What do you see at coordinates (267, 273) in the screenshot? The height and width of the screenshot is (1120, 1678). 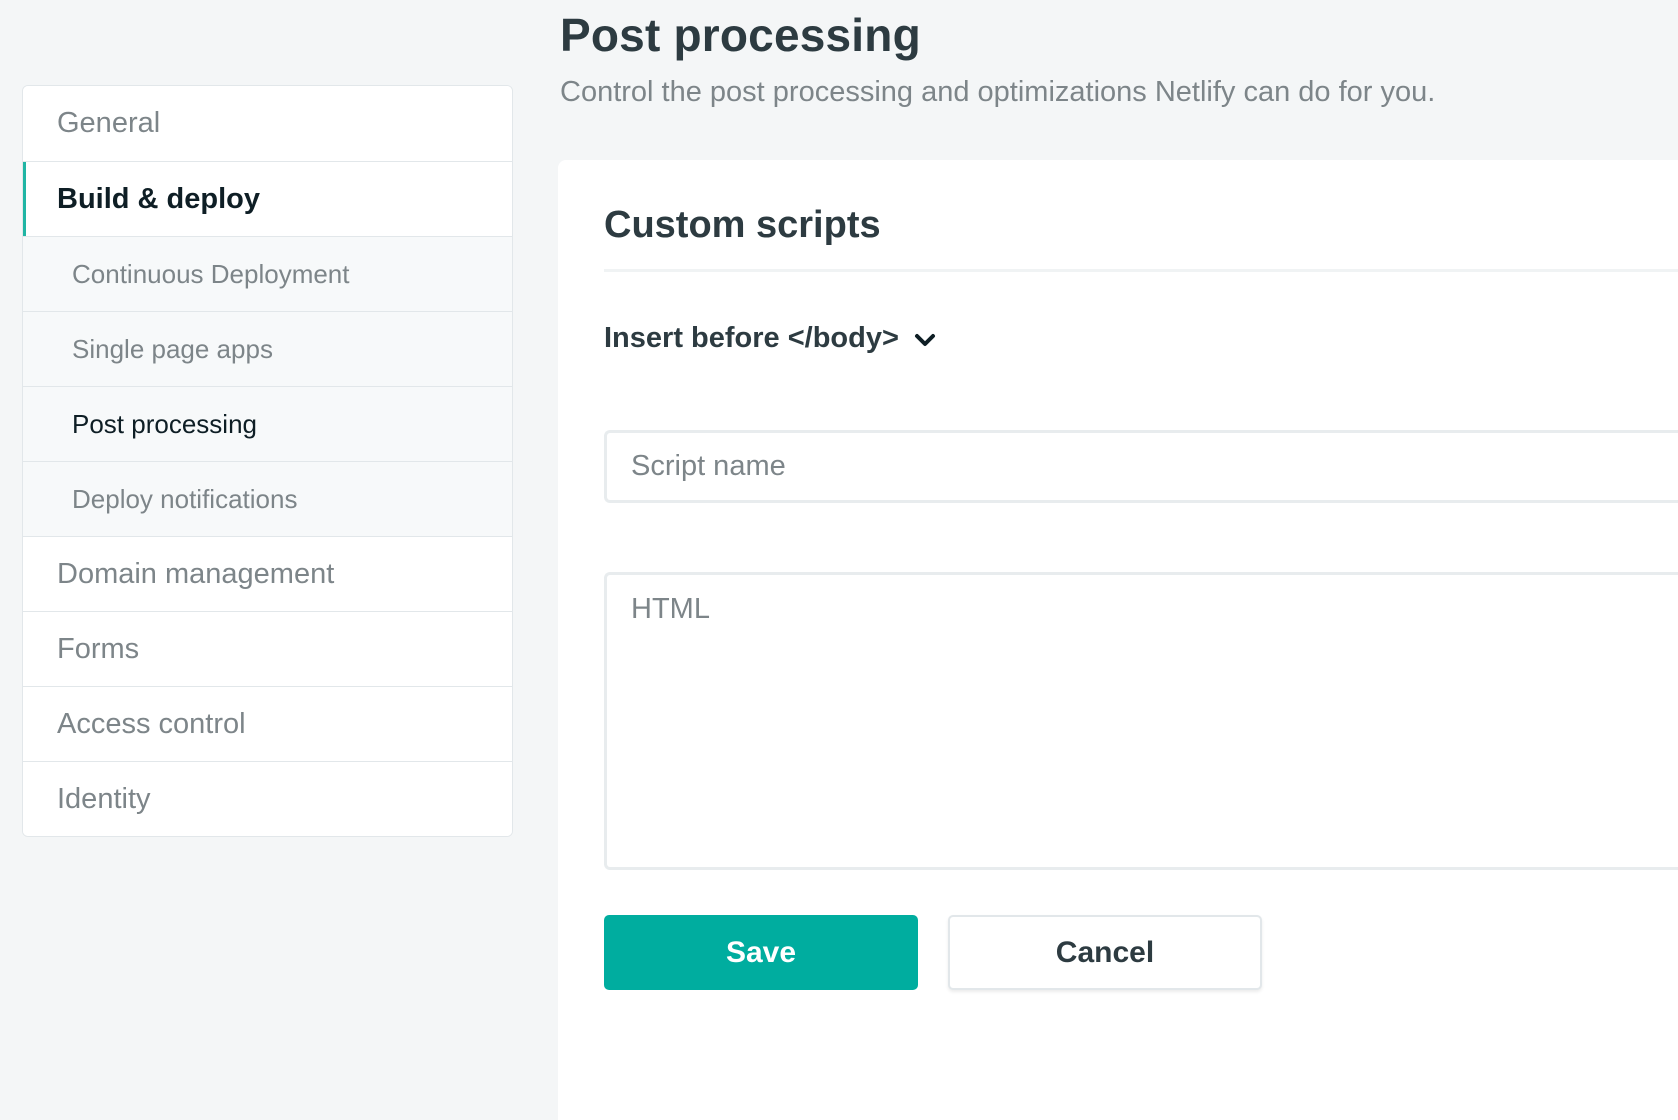 I see `sidebar-subitem-continuous-deployment: Continuous Deployment` at bounding box center [267, 273].